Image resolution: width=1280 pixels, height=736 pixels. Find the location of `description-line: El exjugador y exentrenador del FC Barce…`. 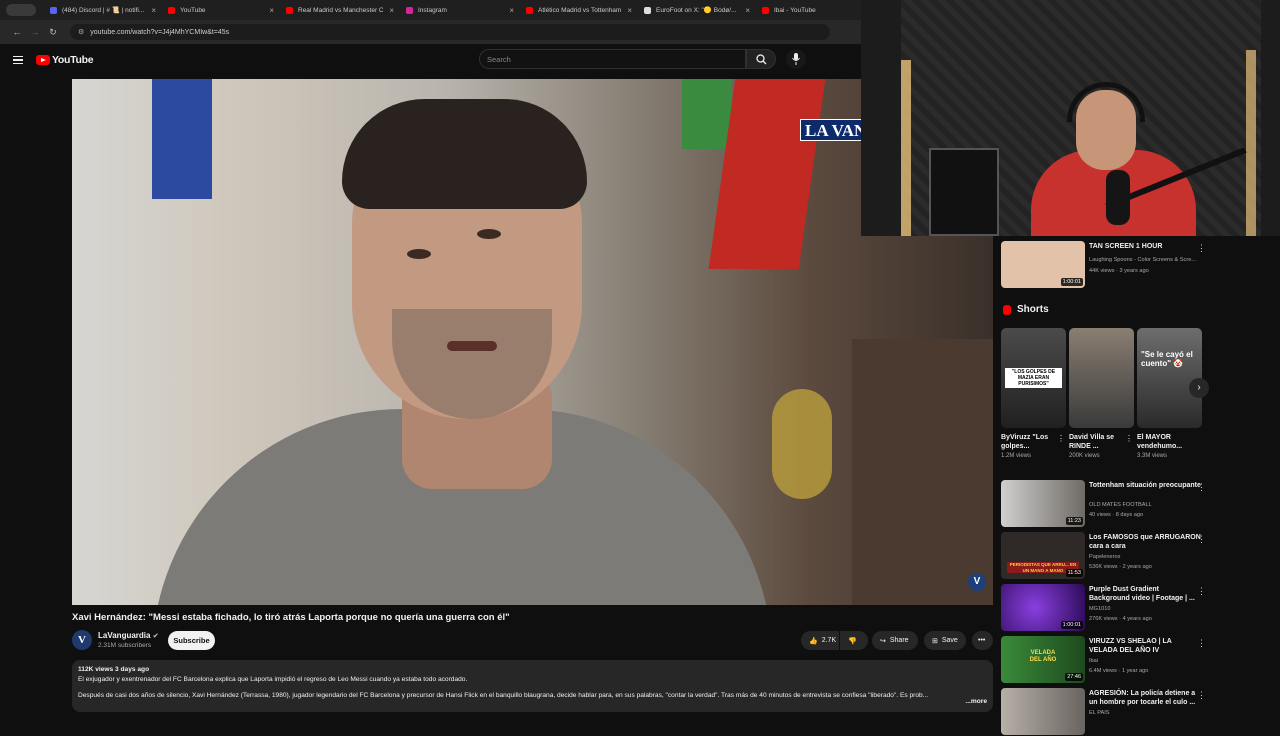

description-line: El exjugador y exentrenador del FC Barce… is located at coordinates (273, 679).